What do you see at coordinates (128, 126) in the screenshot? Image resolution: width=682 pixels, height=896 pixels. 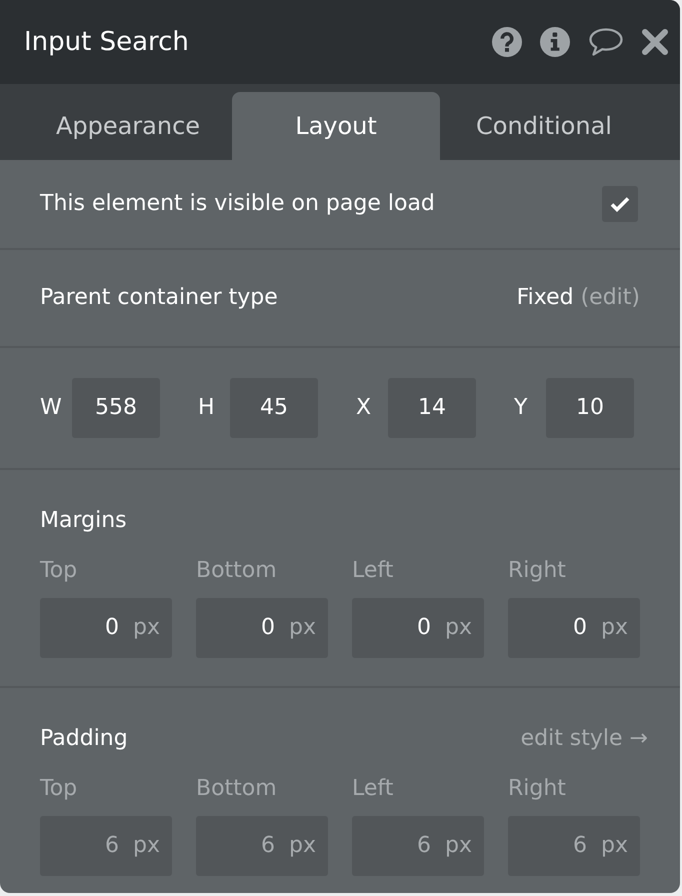 I see `tab: Appearance` at bounding box center [128, 126].